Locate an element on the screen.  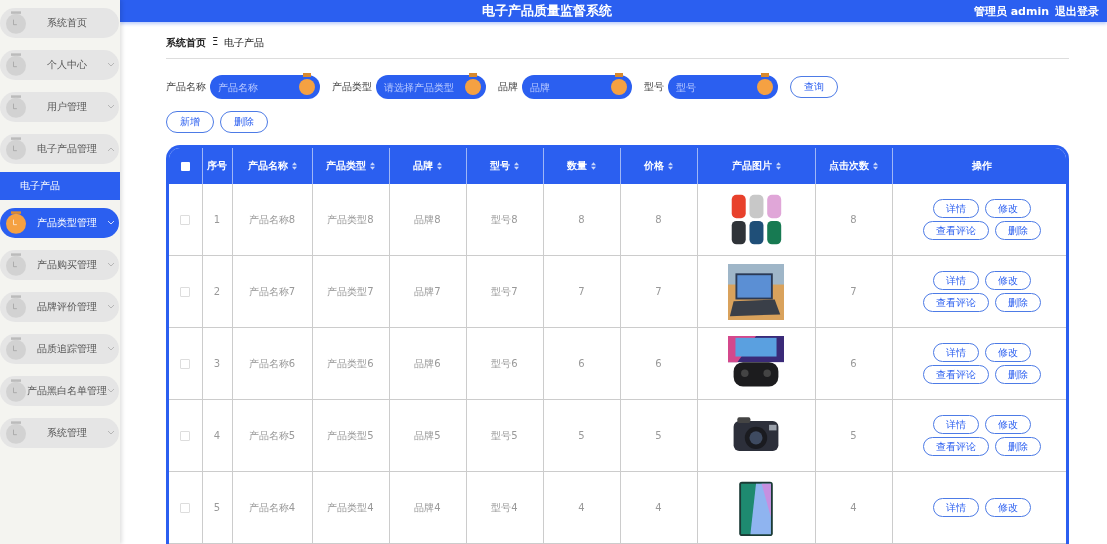
column-header: 产品图片 is located at coordinates (751, 165).